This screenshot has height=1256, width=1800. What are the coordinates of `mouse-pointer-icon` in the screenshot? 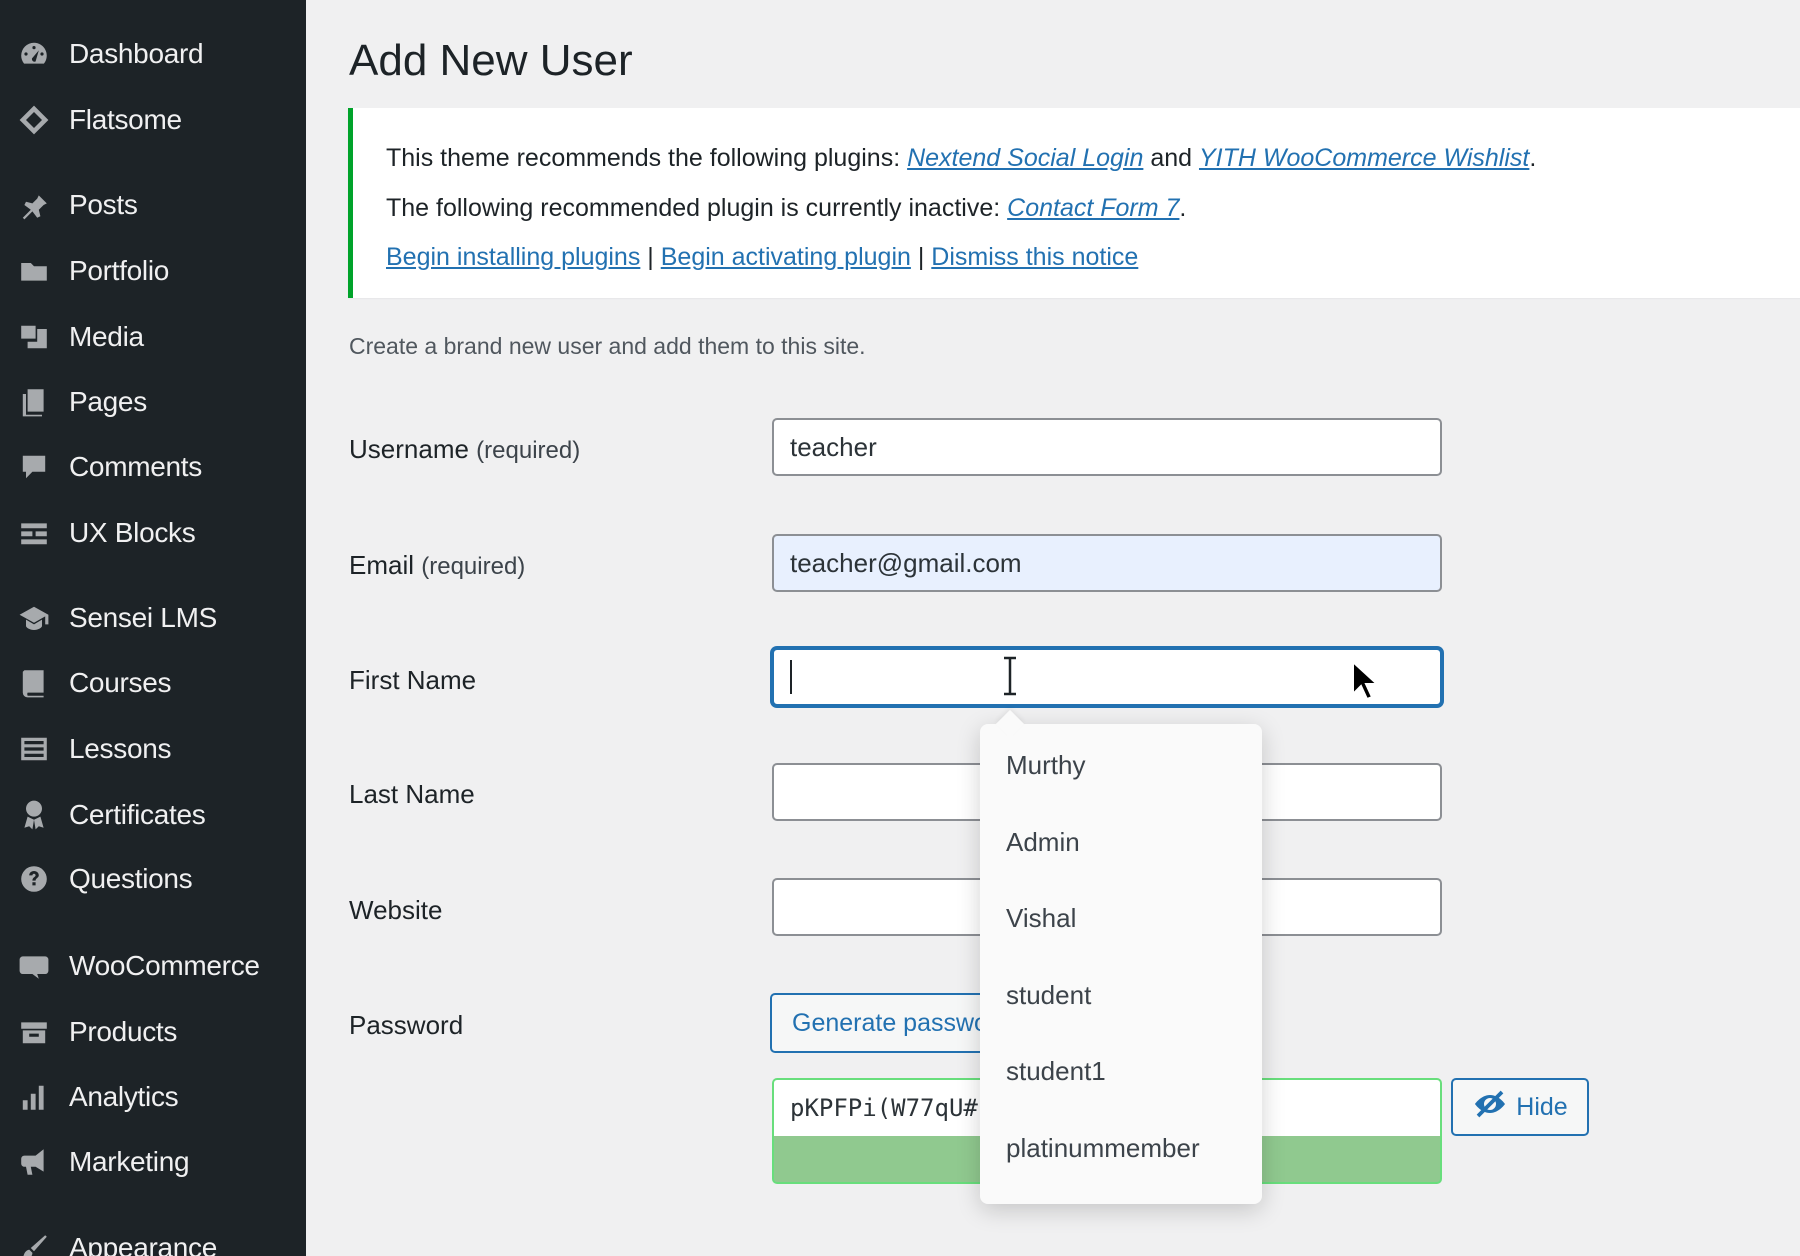 It's located at (1366, 680).